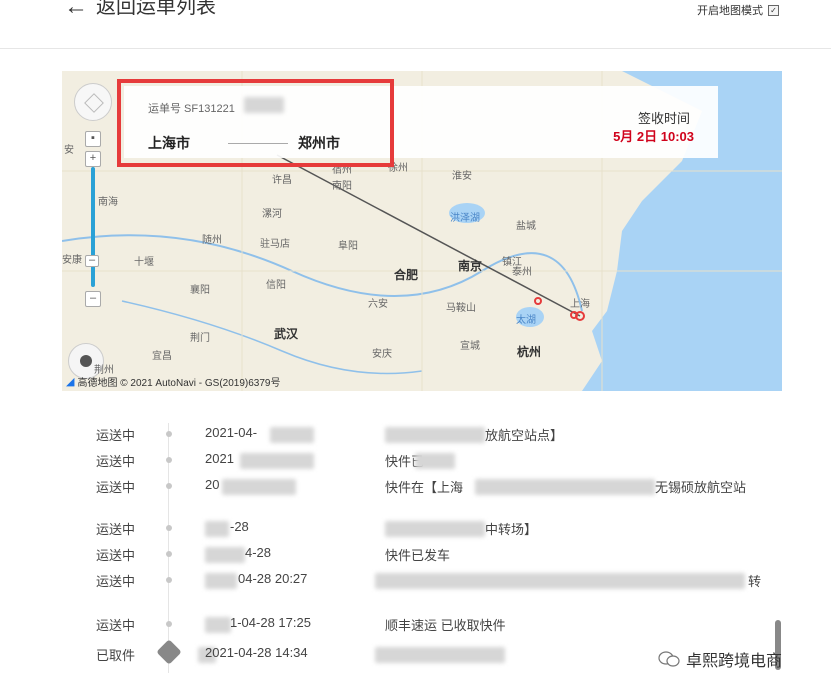  I want to click on row-time: 04-28 20:27, so click(273, 578).